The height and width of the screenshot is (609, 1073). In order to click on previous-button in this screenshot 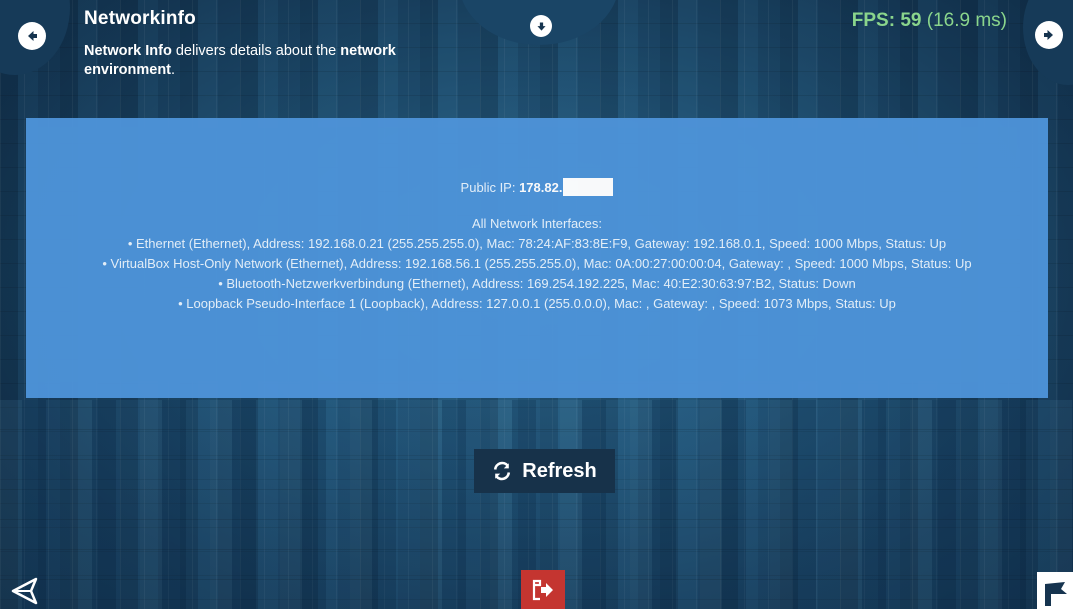, I will do `click(32, 36)`.